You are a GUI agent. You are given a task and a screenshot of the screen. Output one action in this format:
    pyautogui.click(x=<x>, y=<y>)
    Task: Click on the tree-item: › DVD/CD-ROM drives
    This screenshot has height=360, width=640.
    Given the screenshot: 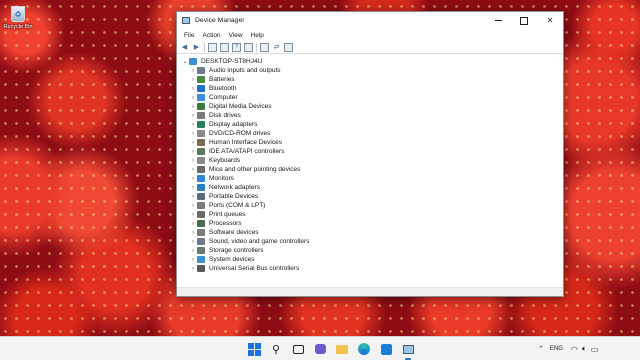 What is the action you would take?
    pyautogui.click(x=372, y=133)
    